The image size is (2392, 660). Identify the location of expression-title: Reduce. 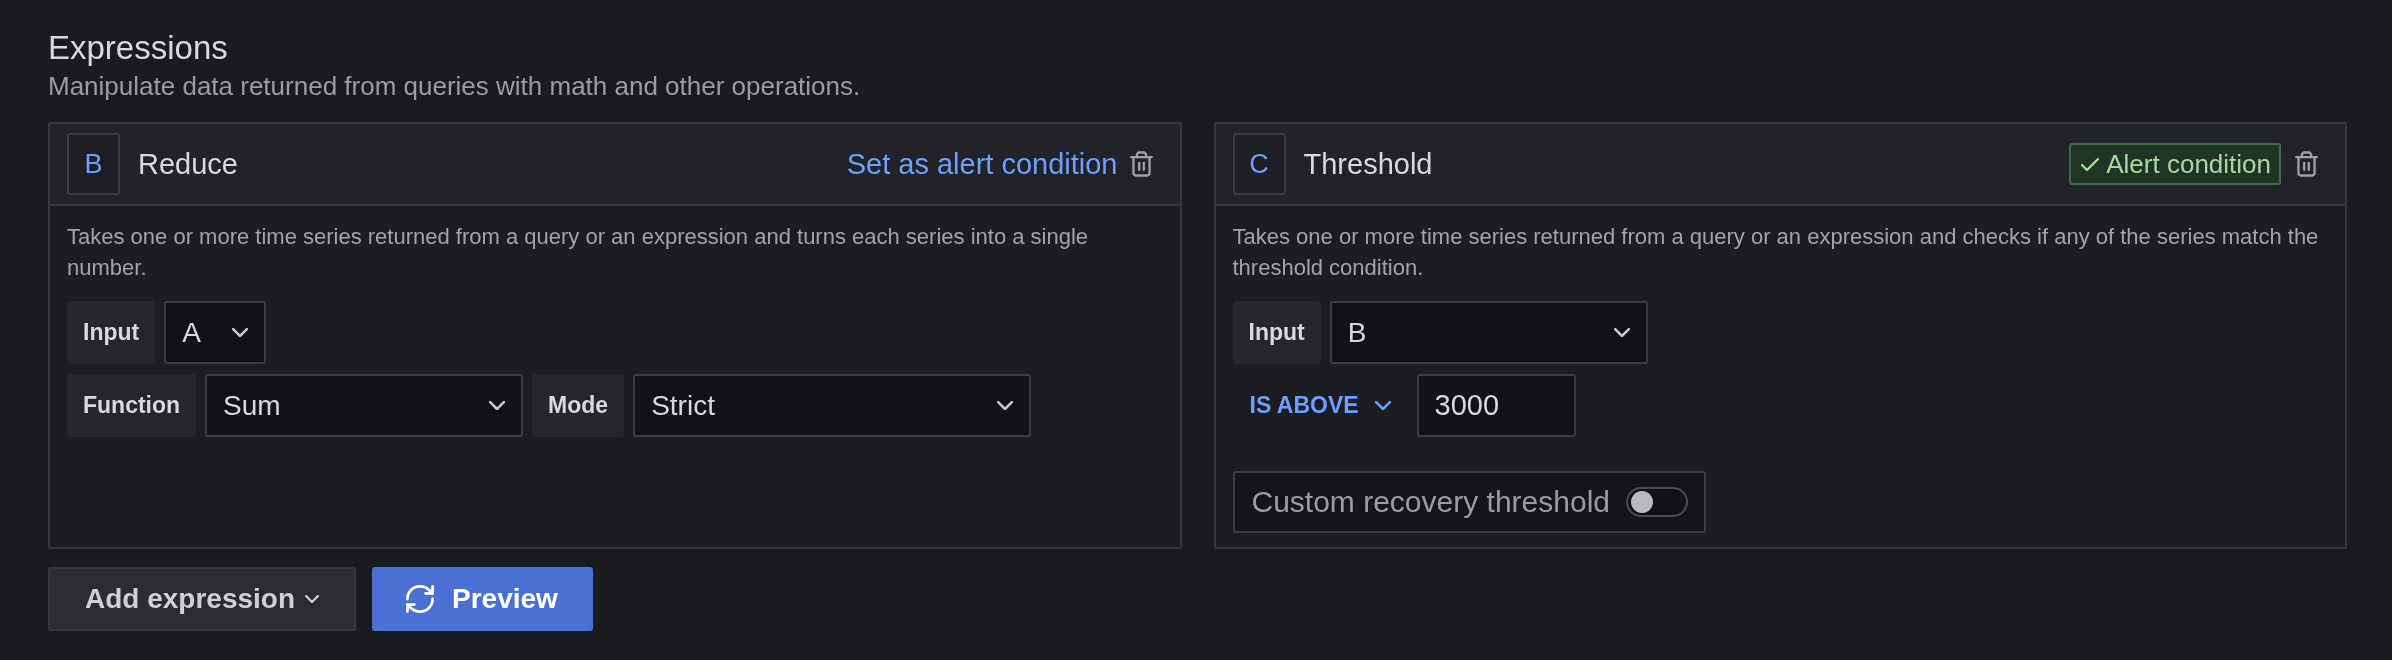
(188, 164).